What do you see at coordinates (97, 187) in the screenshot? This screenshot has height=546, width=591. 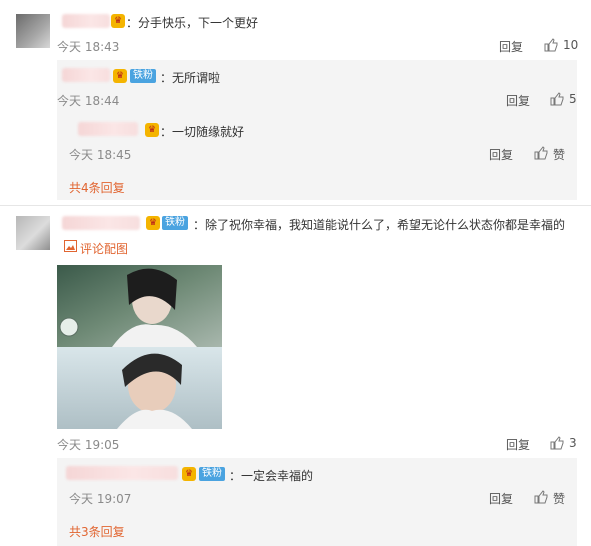 I see `more-replies-link: 共4条回复` at bounding box center [97, 187].